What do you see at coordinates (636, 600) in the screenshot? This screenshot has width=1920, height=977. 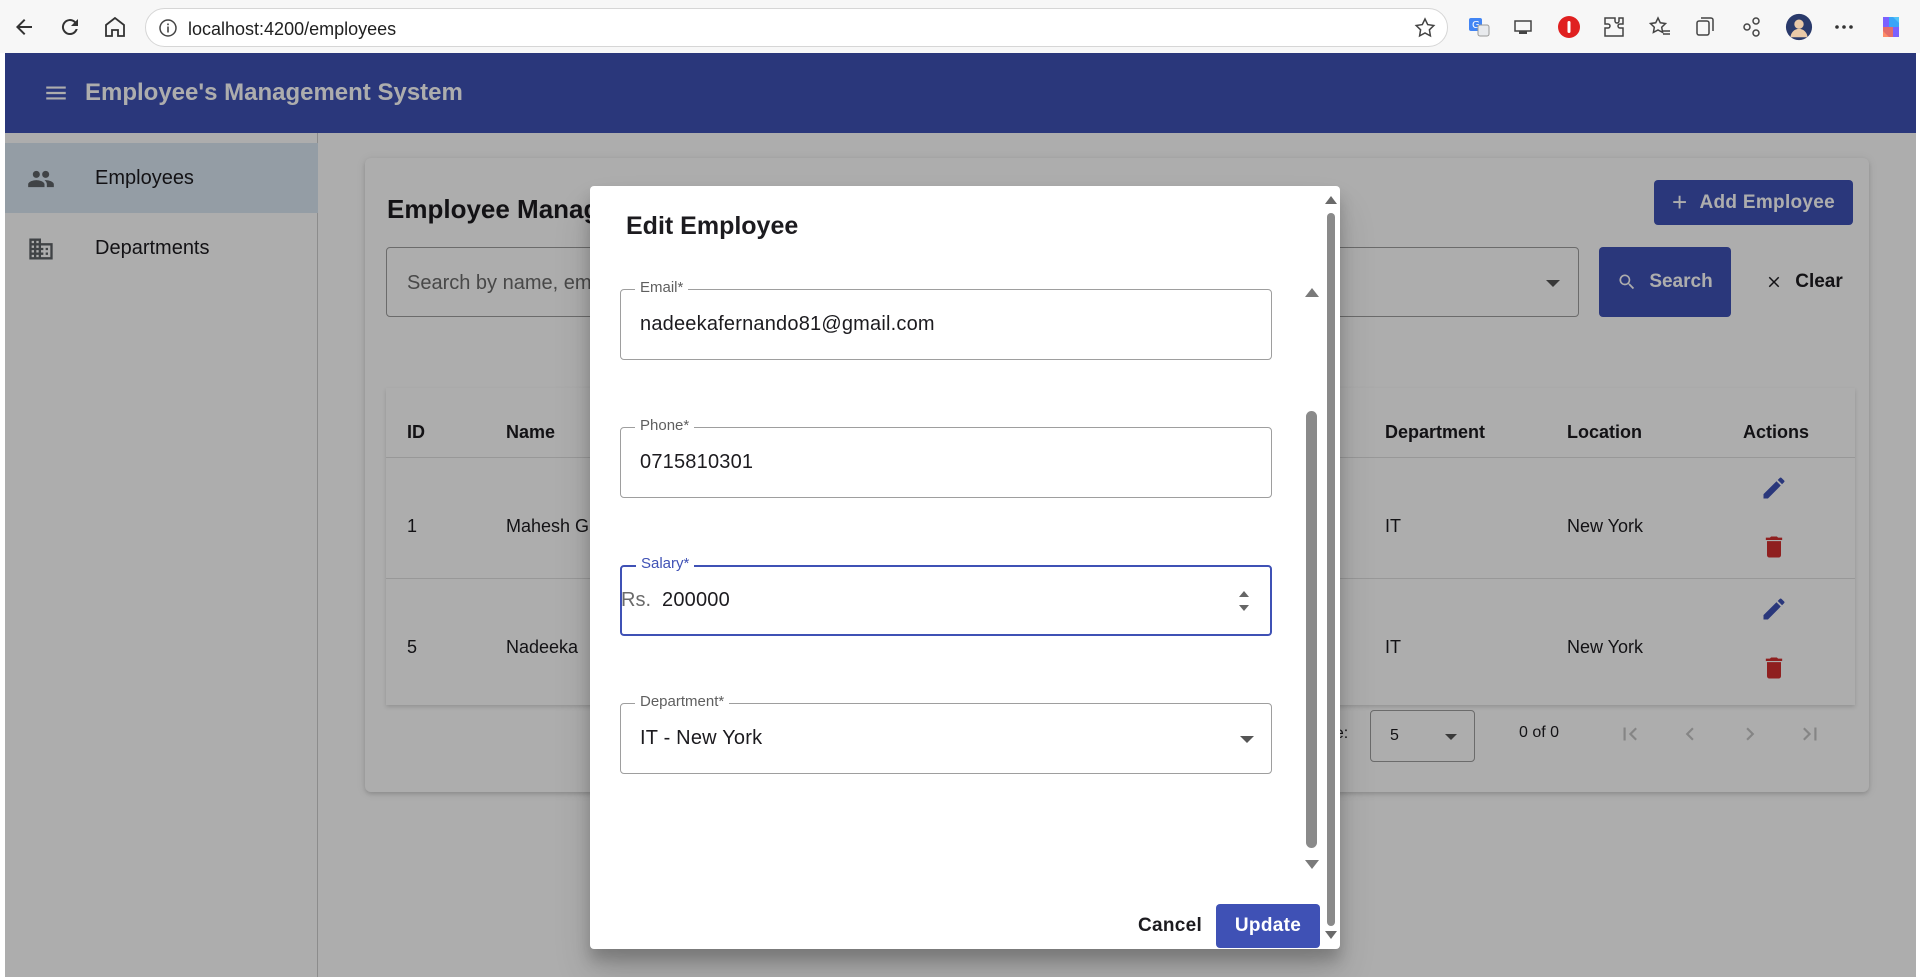 I see `currency-prefix: Rs.` at bounding box center [636, 600].